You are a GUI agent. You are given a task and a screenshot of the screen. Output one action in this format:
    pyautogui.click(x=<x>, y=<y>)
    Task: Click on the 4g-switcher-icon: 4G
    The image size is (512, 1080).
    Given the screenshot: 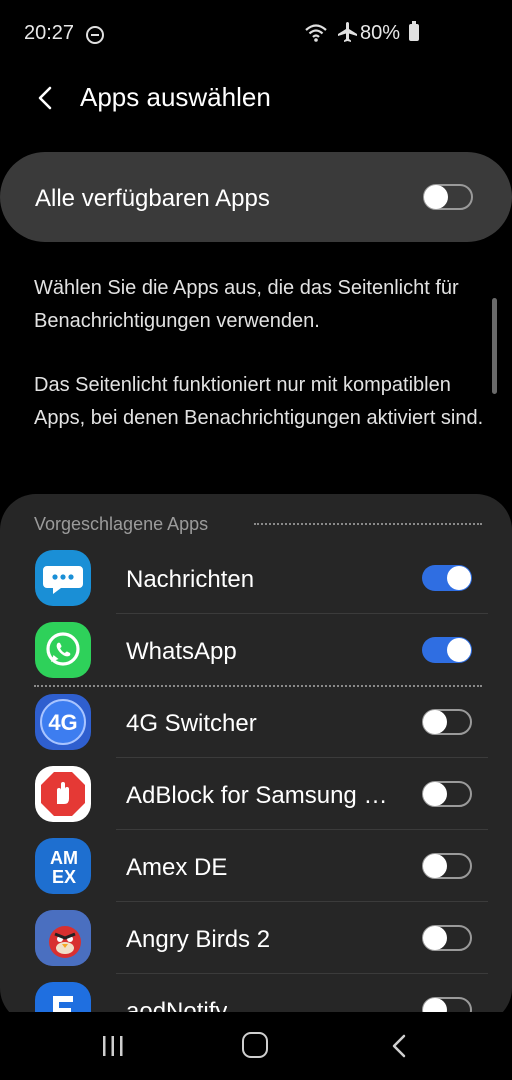 What is the action you would take?
    pyautogui.click(x=63, y=722)
    